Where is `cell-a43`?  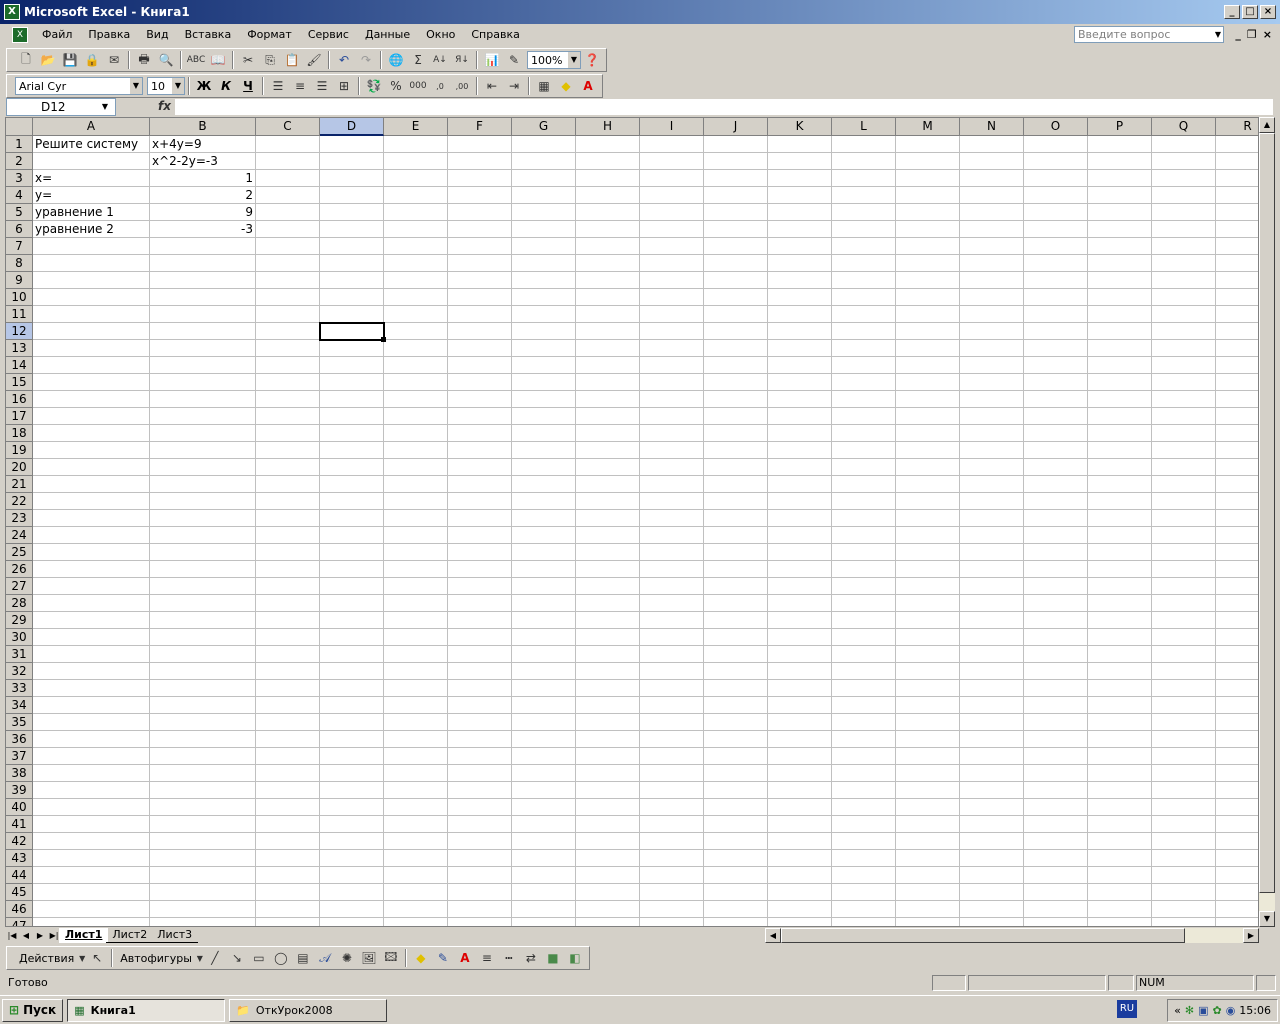
cell-a43 is located at coordinates (91, 858).